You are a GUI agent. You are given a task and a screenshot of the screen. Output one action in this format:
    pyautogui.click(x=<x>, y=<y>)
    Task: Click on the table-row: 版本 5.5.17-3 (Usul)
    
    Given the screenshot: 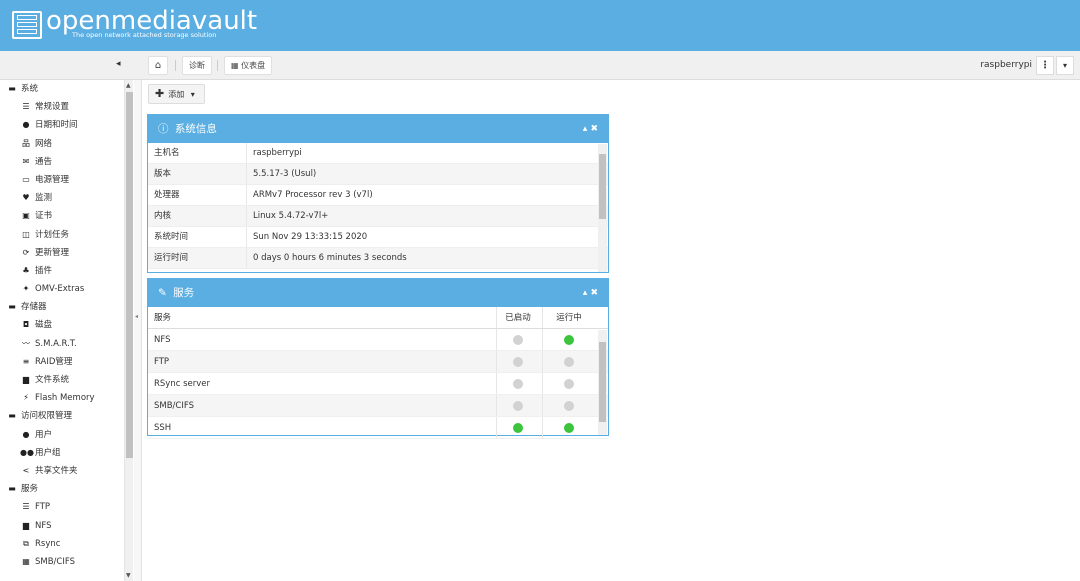 What is the action you would take?
    pyautogui.click(x=378, y=174)
    